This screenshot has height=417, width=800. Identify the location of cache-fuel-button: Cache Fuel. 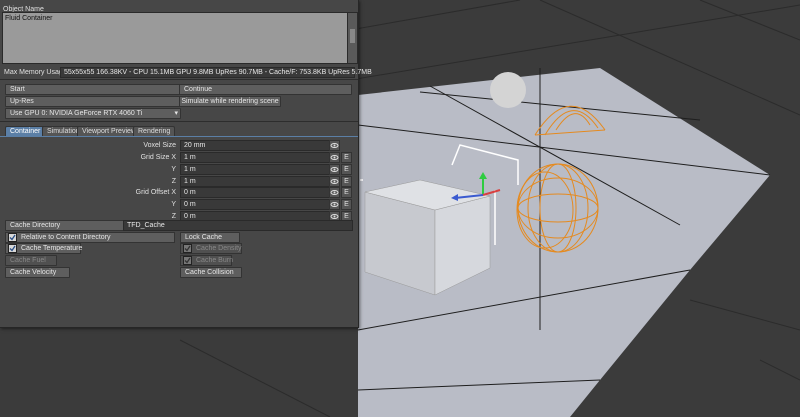
(31, 260).